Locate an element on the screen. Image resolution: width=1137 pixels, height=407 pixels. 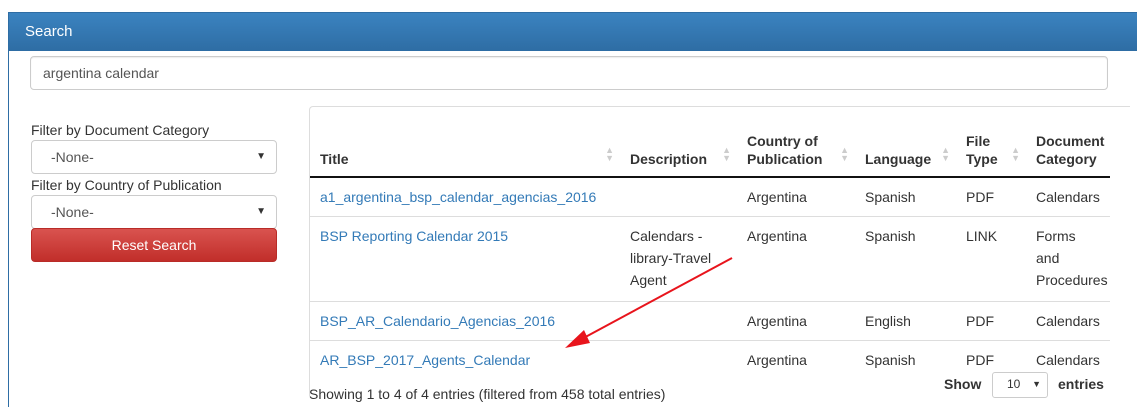
reset-search-button: Reset Search is located at coordinates (154, 245).